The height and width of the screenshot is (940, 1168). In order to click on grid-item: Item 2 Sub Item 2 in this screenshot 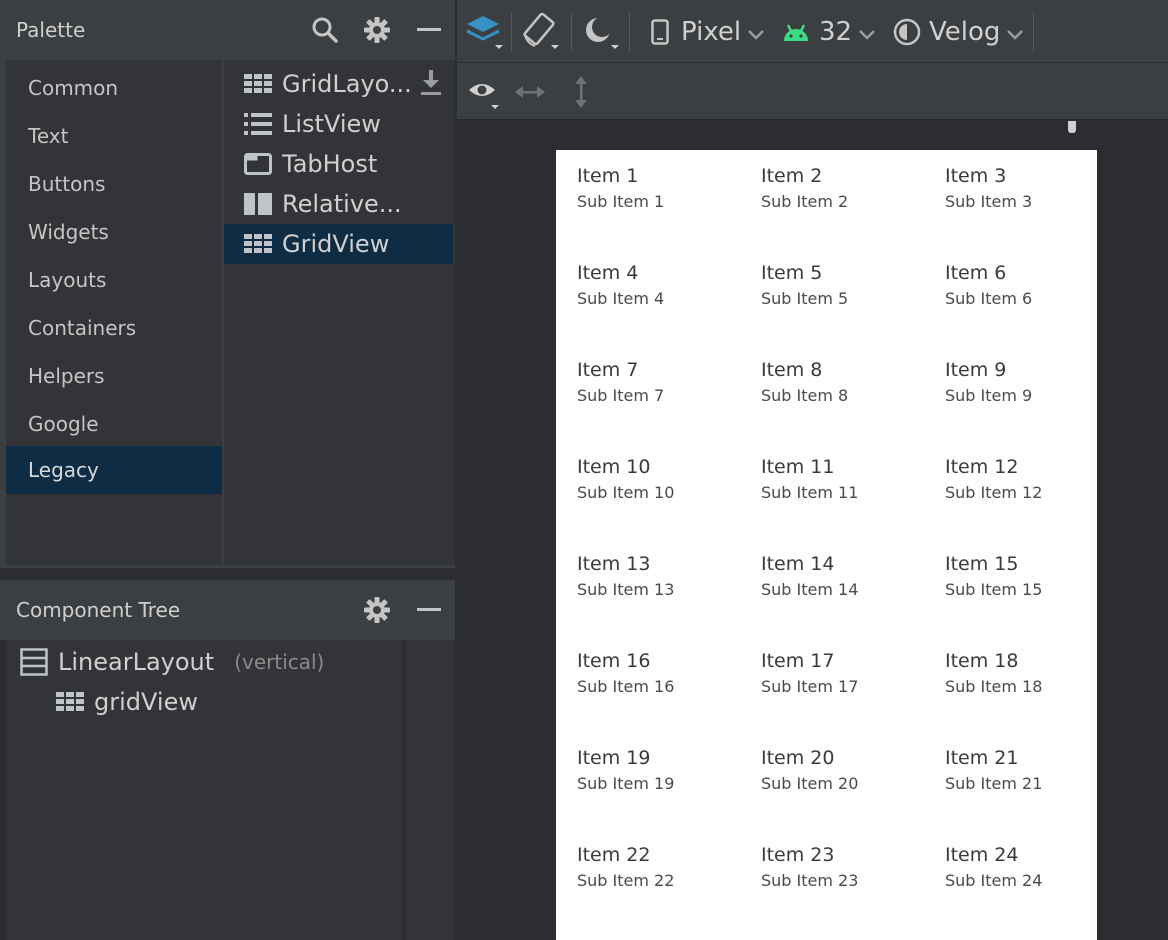, I will do `click(853, 188)`.